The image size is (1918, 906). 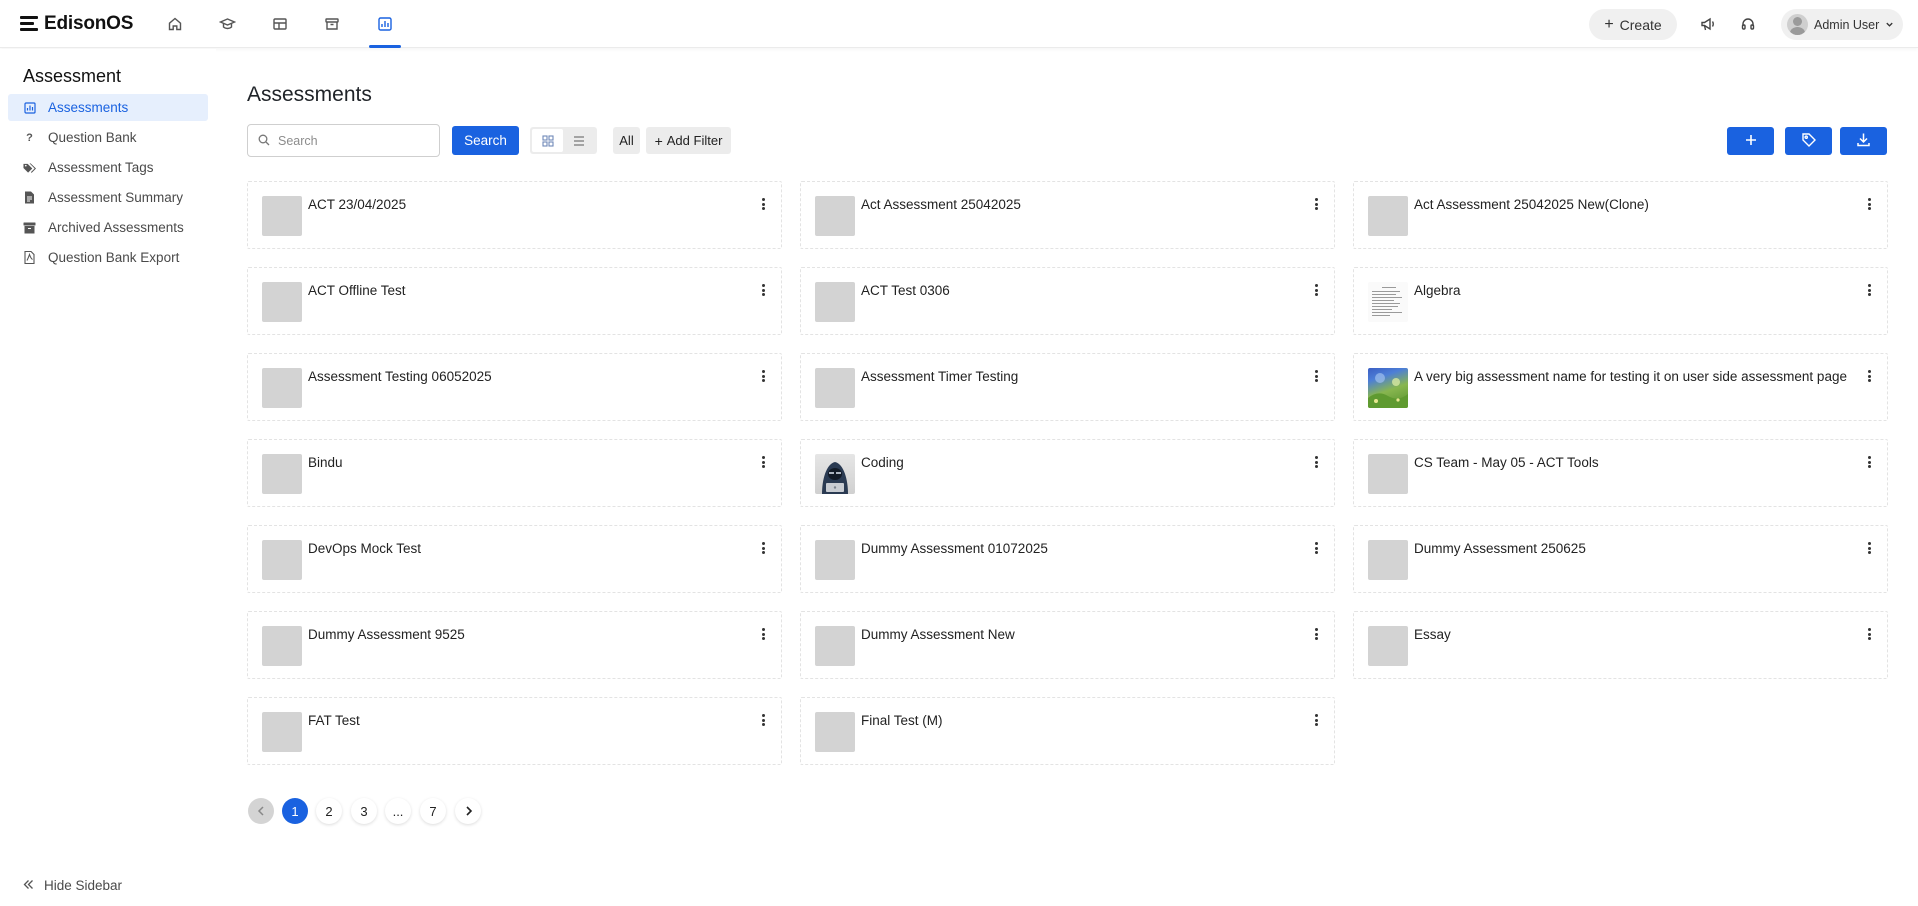 What do you see at coordinates (72, 885) in the screenshot?
I see `hide-sidebar-button: Hide Sidebar` at bounding box center [72, 885].